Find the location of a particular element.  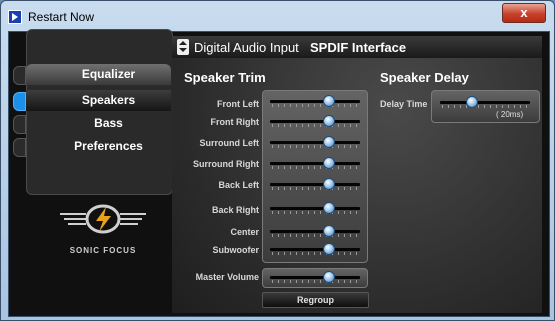

nav-tab-speakers is located at coordinates (19, 101).